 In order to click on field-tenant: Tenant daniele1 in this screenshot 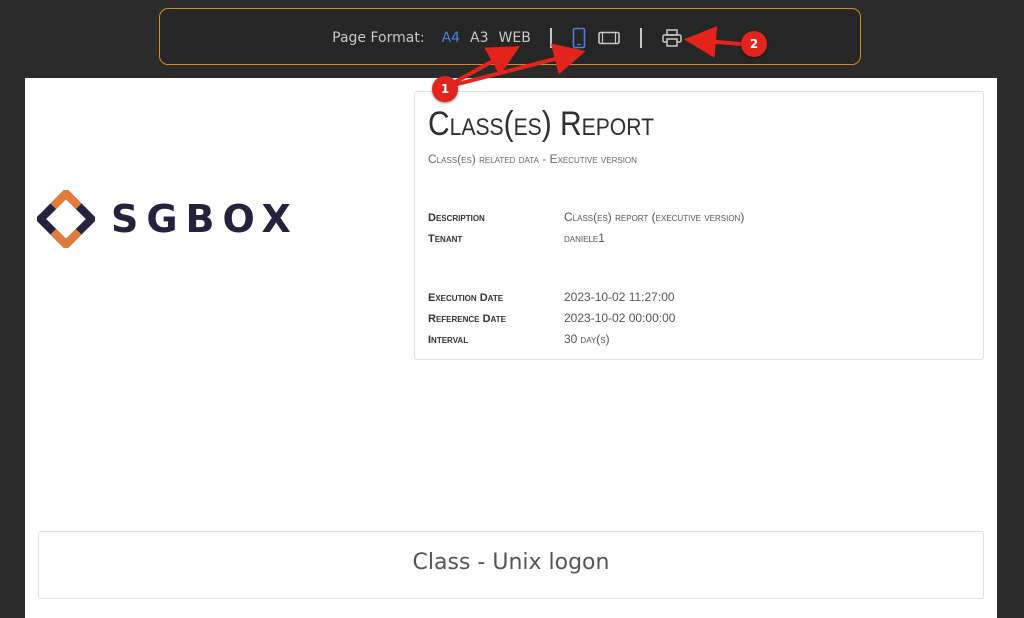, I will do `click(516, 238)`.